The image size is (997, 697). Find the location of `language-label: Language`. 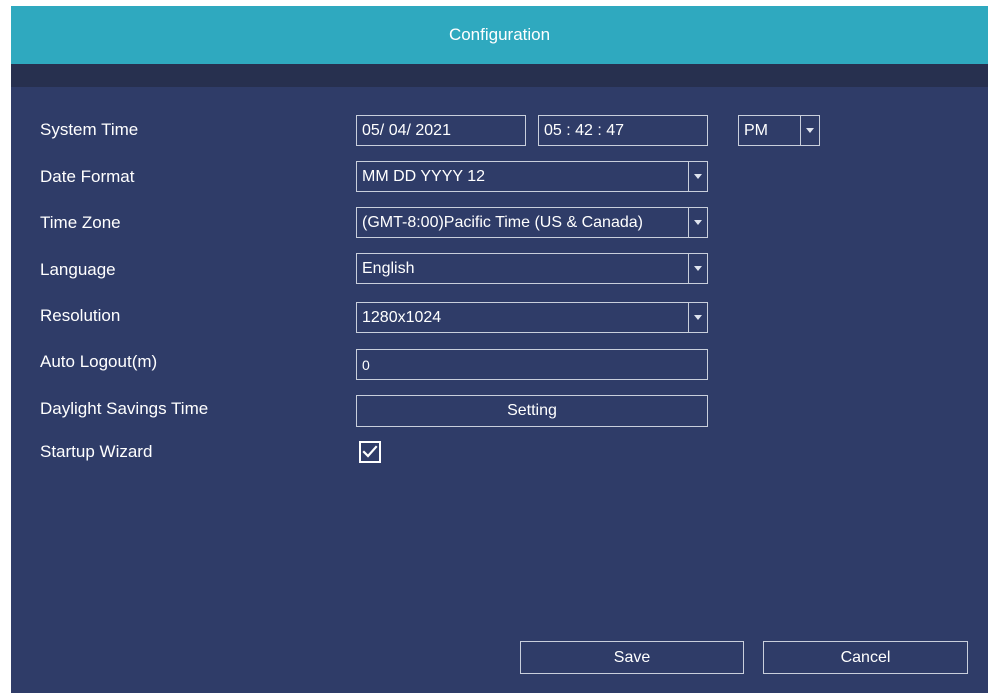

language-label: Language is located at coordinates (78, 269).